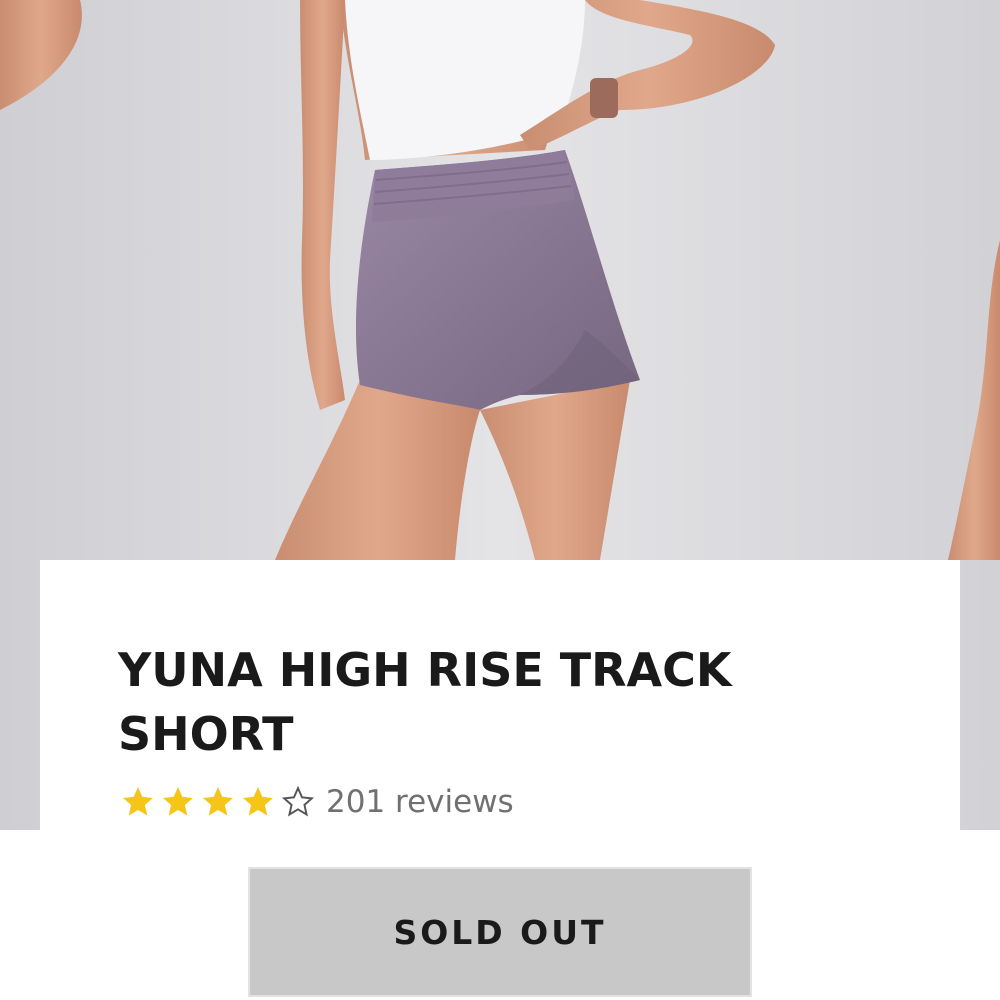  I want to click on product-rating: 201 reviews, so click(317, 802).